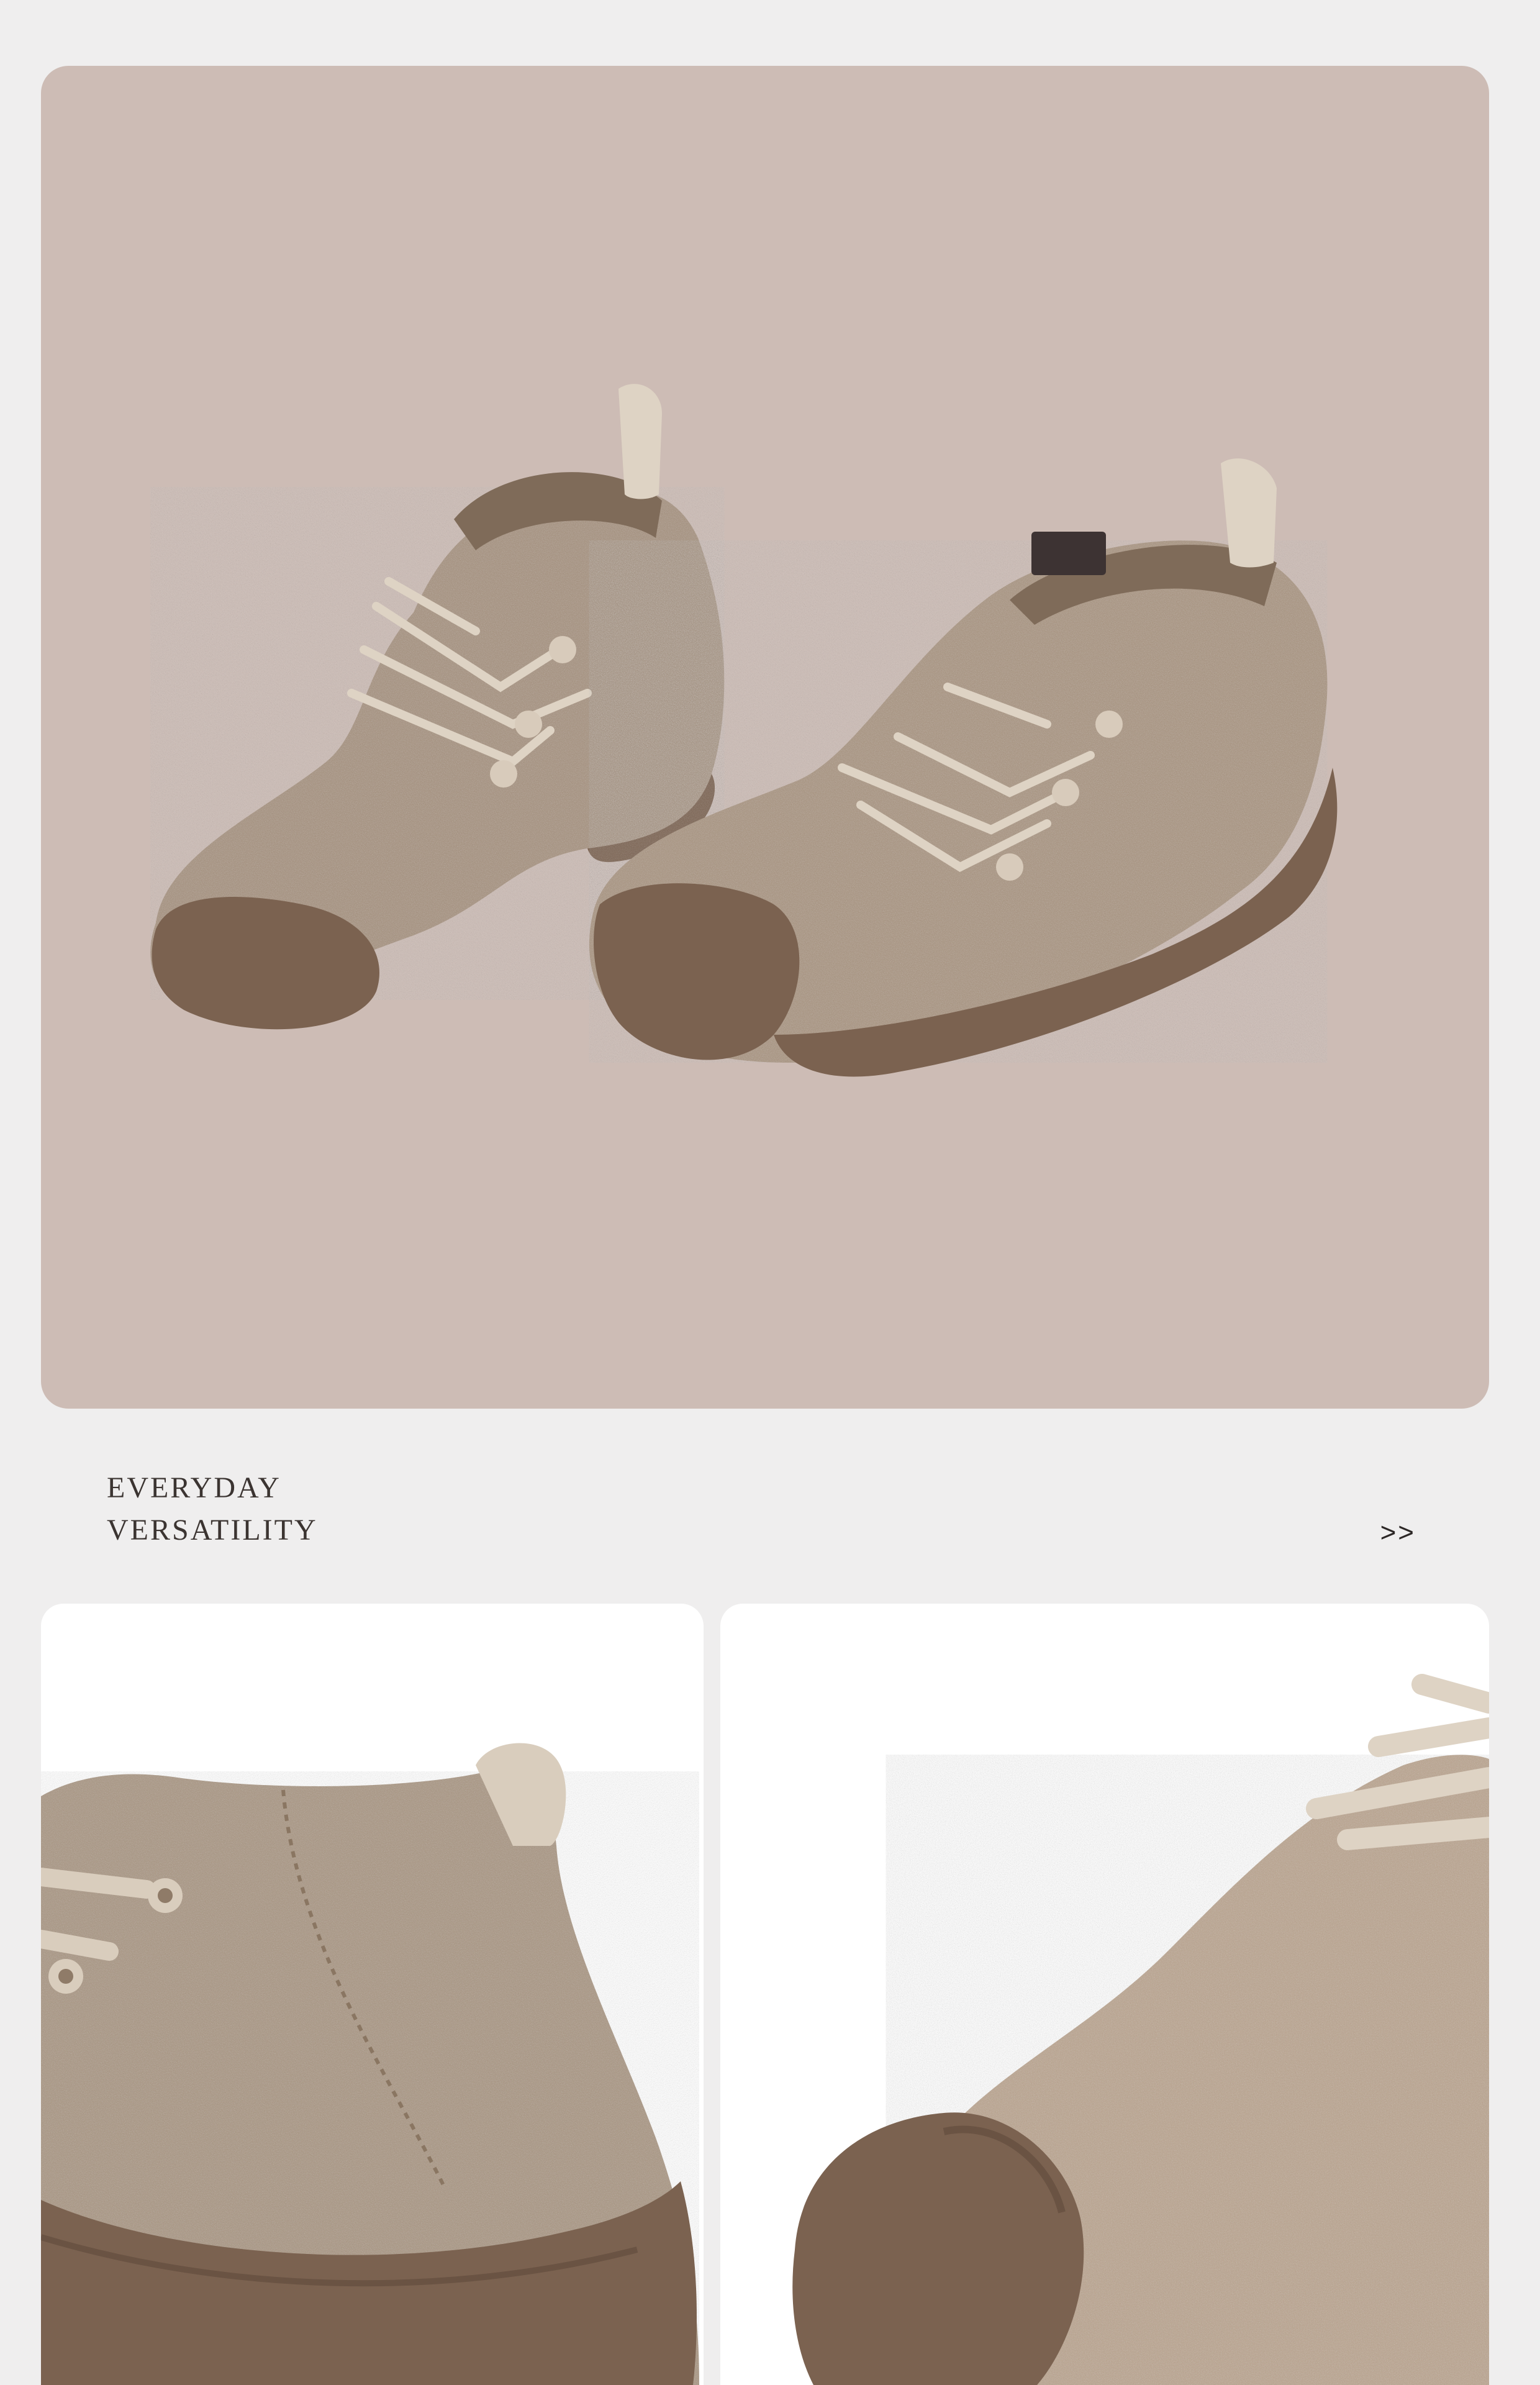 The height and width of the screenshot is (2385, 1540). What do you see at coordinates (370, 2064) in the screenshot?
I see `felt-shoe-heel-icon` at bounding box center [370, 2064].